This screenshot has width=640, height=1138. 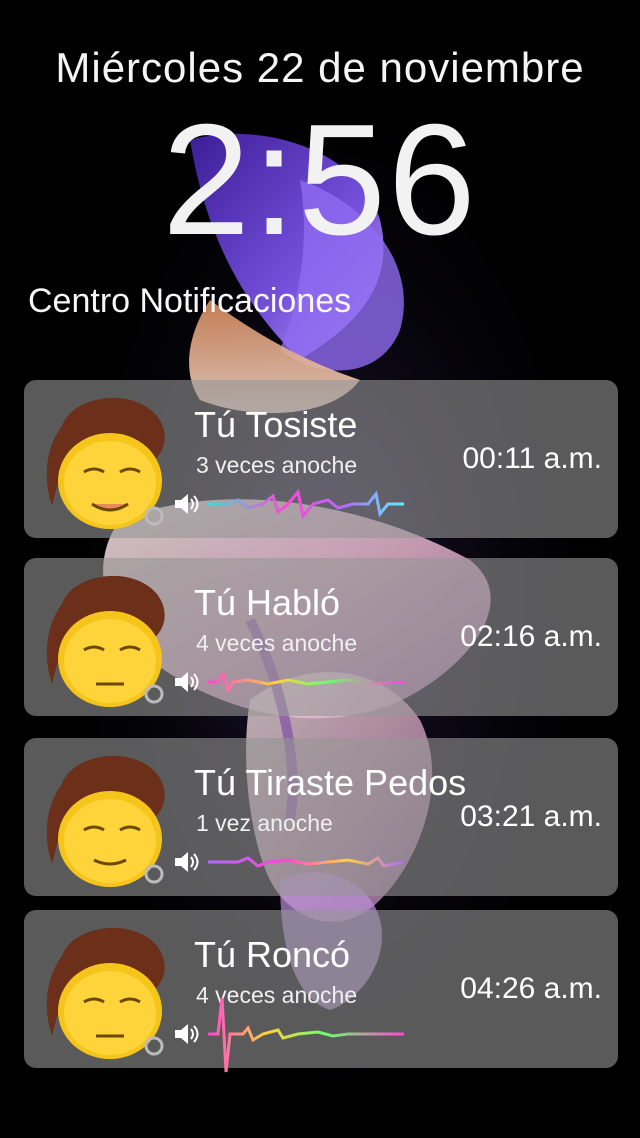 I want to click on notification-subtitle: 1 vez anoche, so click(x=264, y=823).